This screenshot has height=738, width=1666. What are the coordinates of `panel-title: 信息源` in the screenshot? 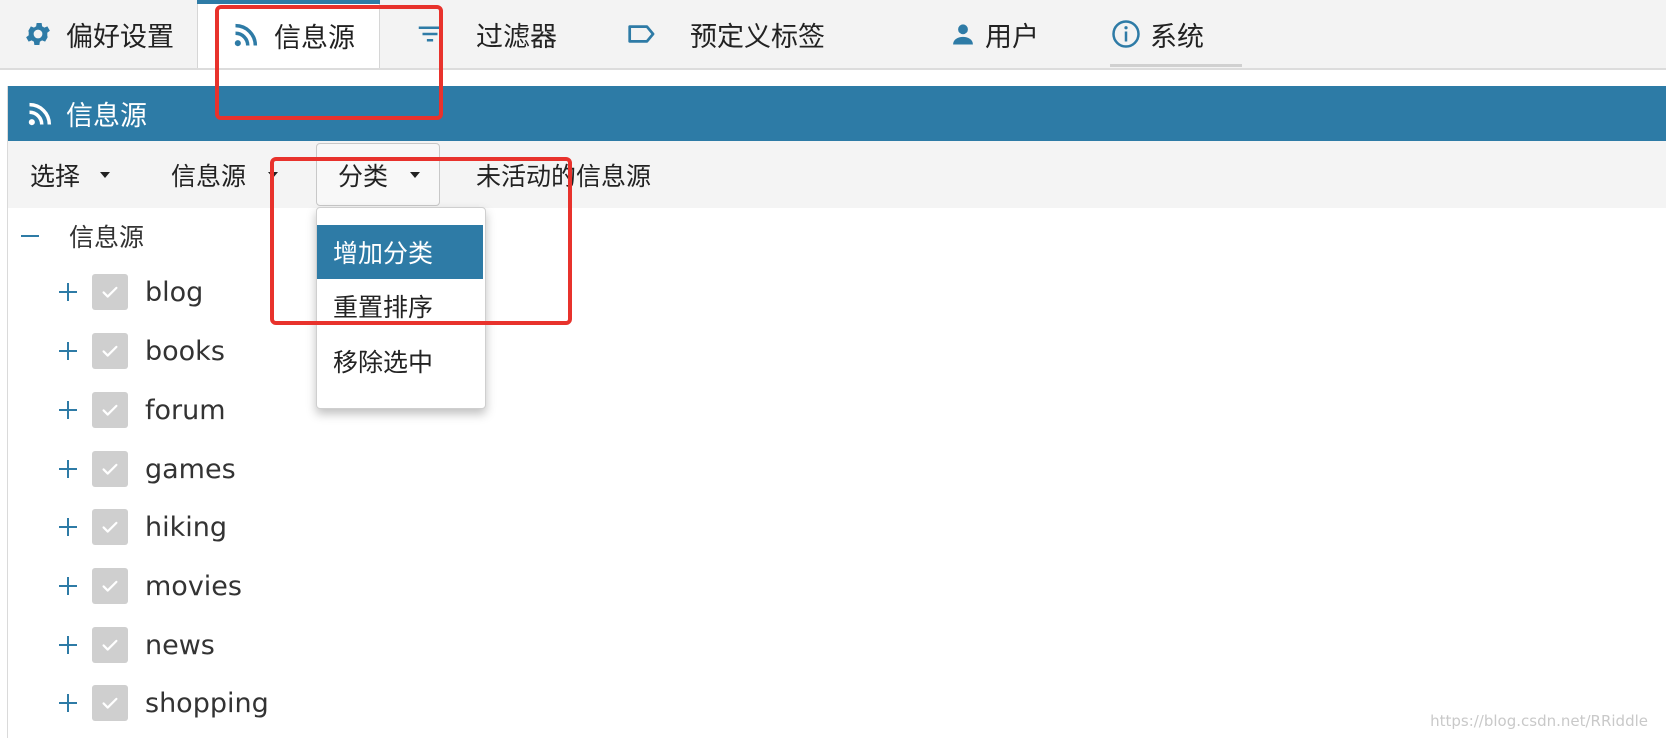 It's located at (106, 116).